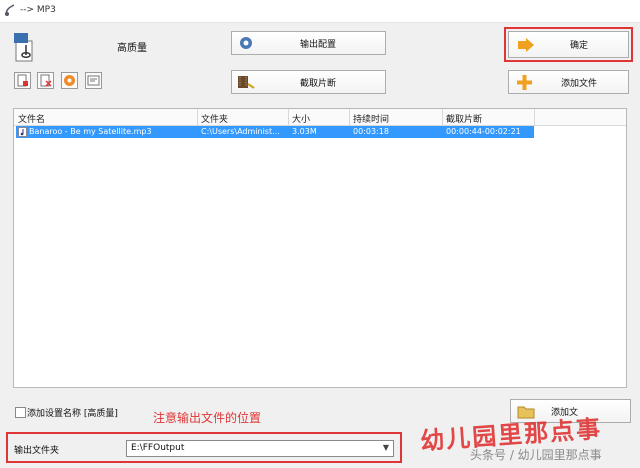 Image resolution: width=640 pixels, height=468 pixels. What do you see at coordinates (320, 117) in the screenshot?
I see `list-header: 文件名 文件夹 大小 持续时间 截取片断` at bounding box center [320, 117].